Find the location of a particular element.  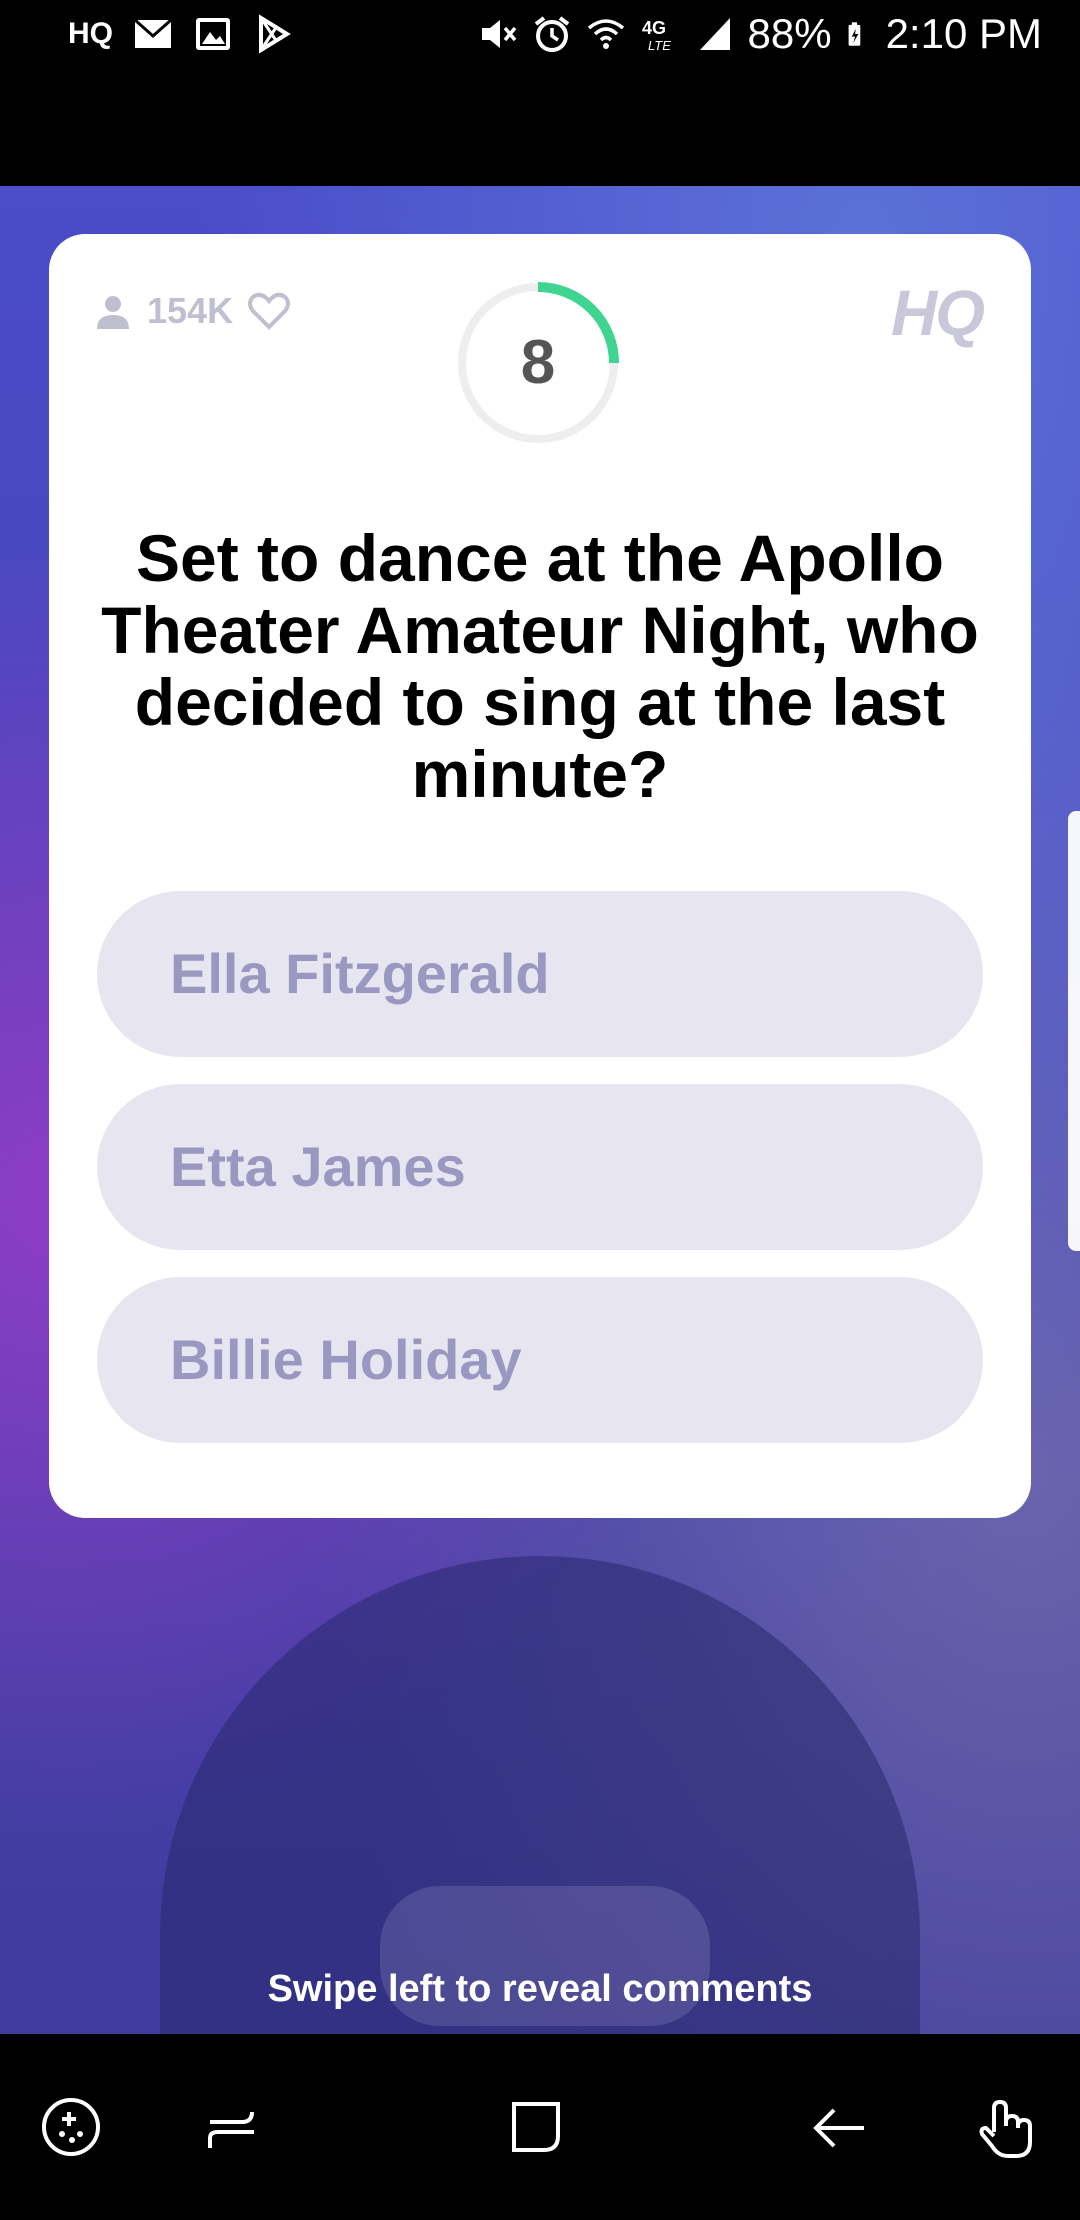

notification-icons: HQ is located at coordinates (180, 34).